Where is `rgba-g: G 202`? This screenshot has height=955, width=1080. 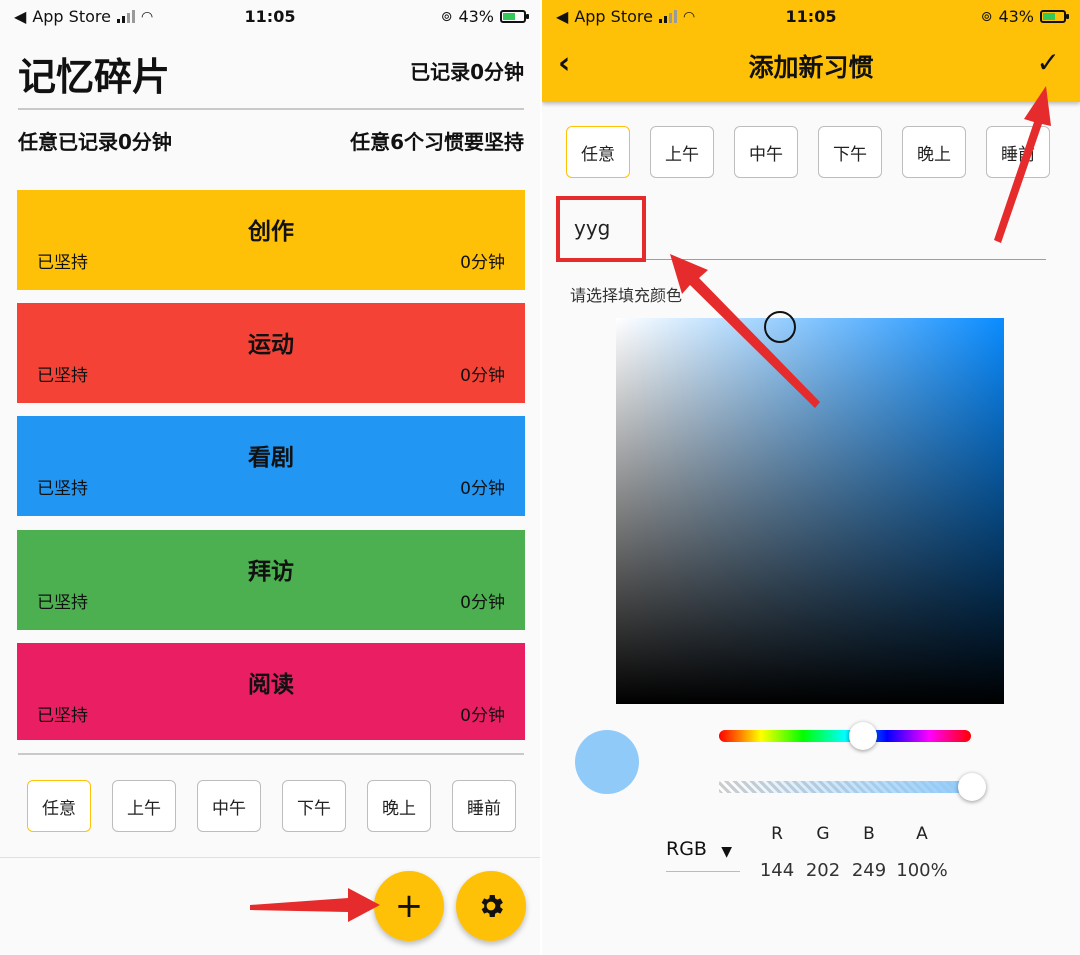
rgba-g: G 202 is located at coordinates (823, 852).